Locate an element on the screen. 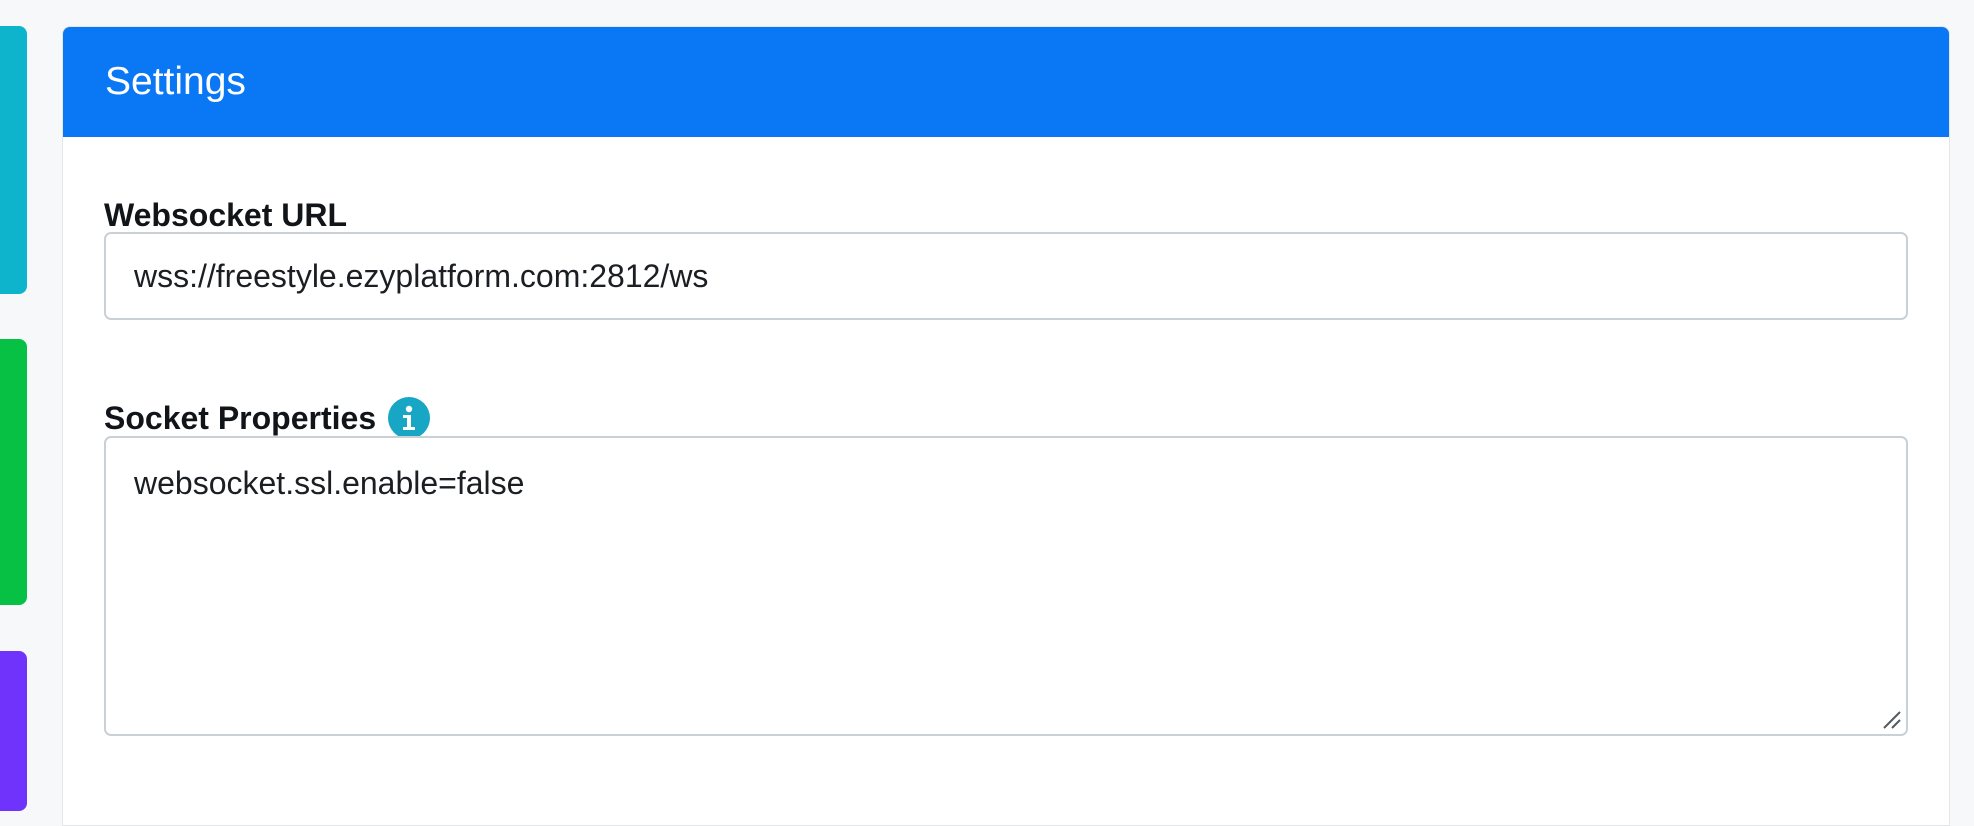 This screenshot has height=826, width=1974. panel-header: Settings is located at coordinates (1006, 82).